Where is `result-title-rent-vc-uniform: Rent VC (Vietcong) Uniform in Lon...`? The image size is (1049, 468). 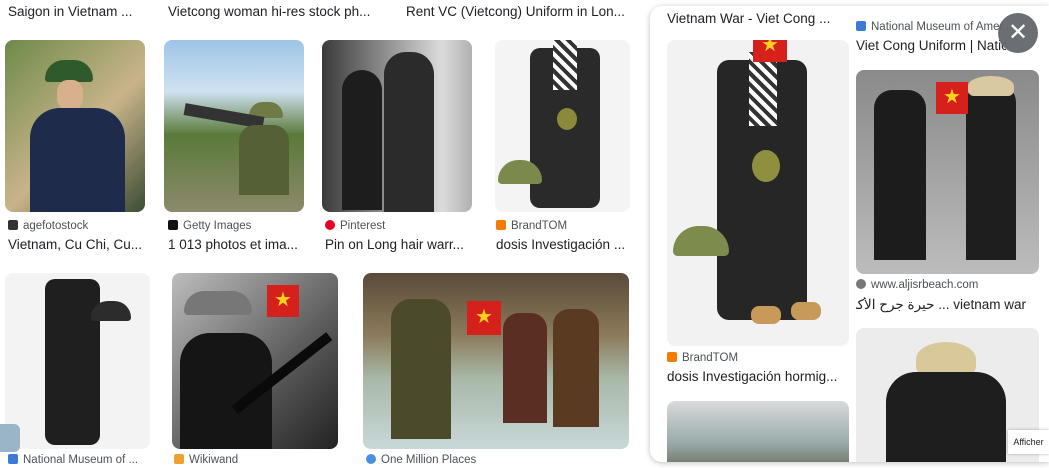 result-title-rent-vc-uniform: Rent VC (Vietcong) Uniform in Lon... is located at coordinates (520, 11).